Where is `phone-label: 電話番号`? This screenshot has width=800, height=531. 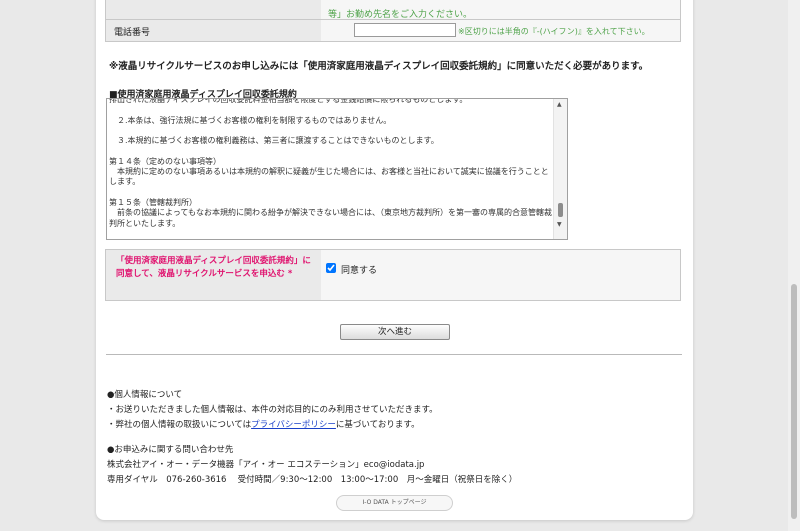 phone-label: 電話番号 is located at coordinates (132, 33).